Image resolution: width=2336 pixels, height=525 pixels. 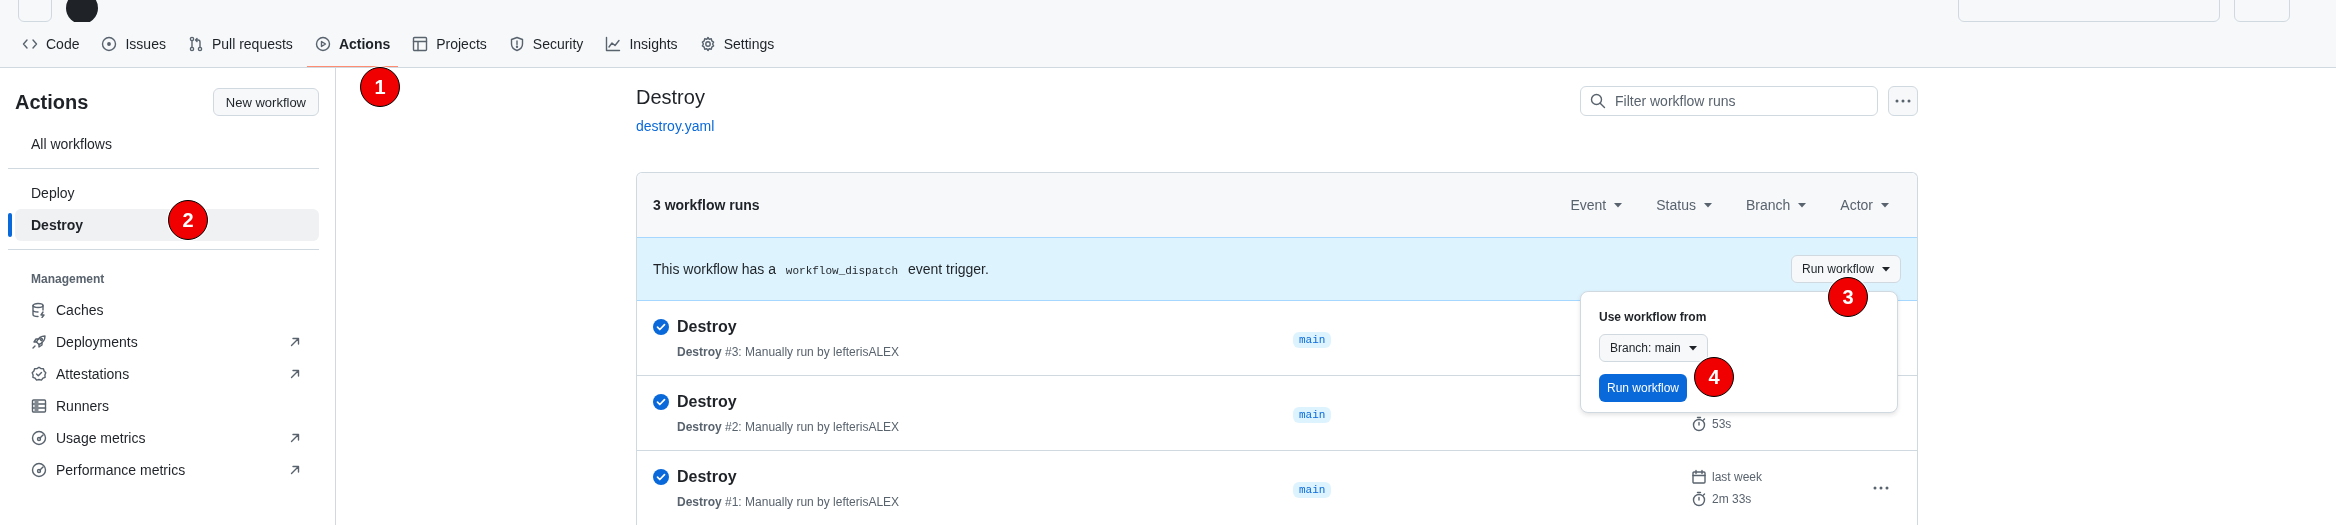 I want to click on banner-text: This workflow has a workflow_dispatch event trigger., so click(x=821, y=269).